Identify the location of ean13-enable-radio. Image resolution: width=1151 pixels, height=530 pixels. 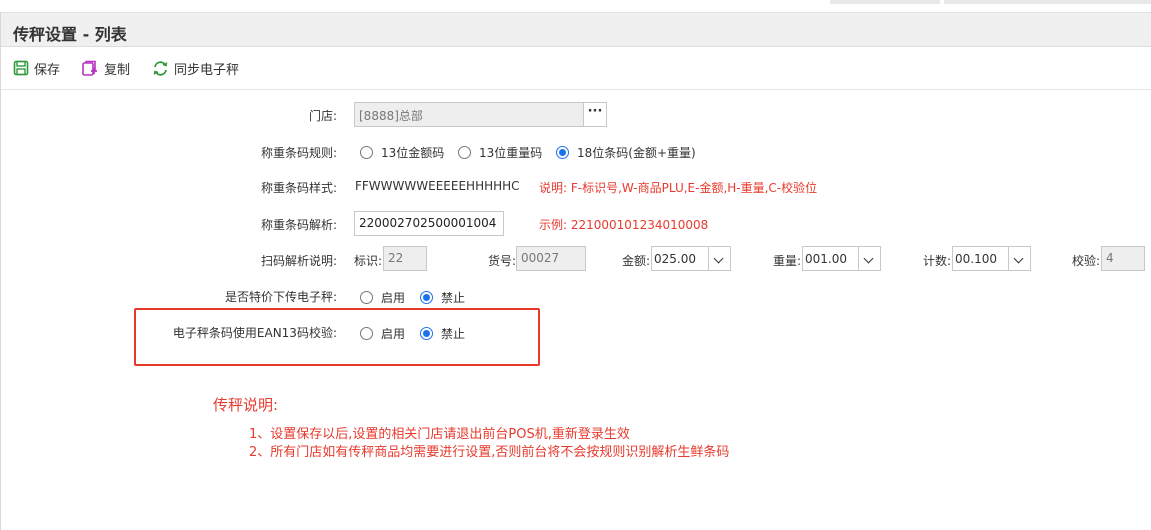
(366, 333).